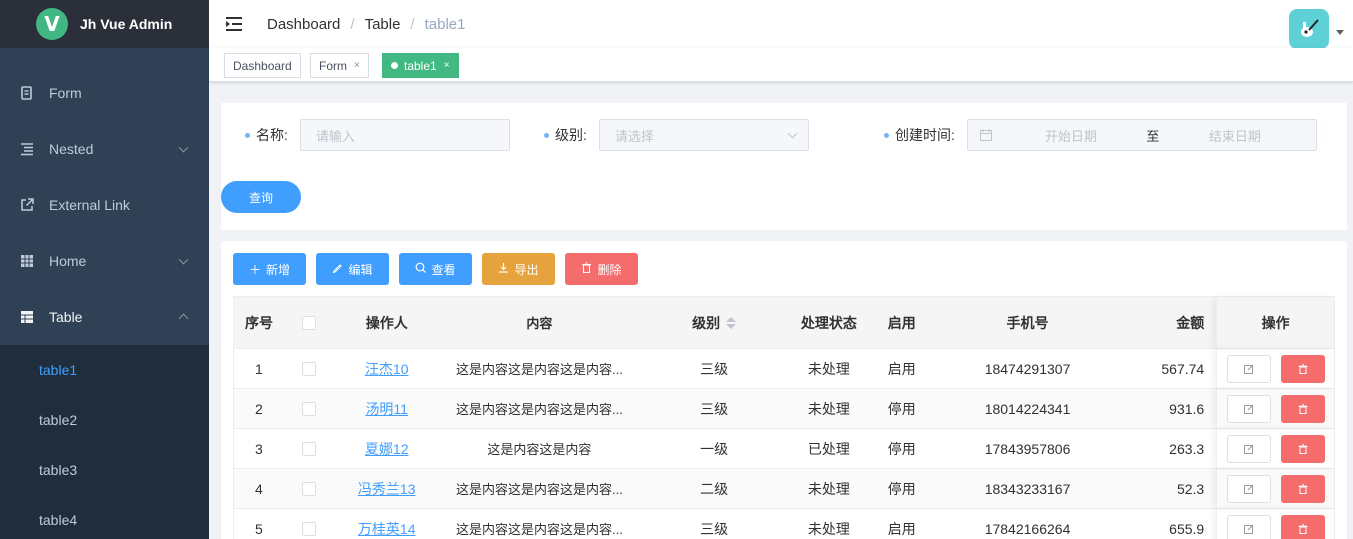 The width and height of the screenshot is (1353, 539). Describe the element at coordinates (352, 269) in the screenshot. I see `edit-button: 编辑` at that location.